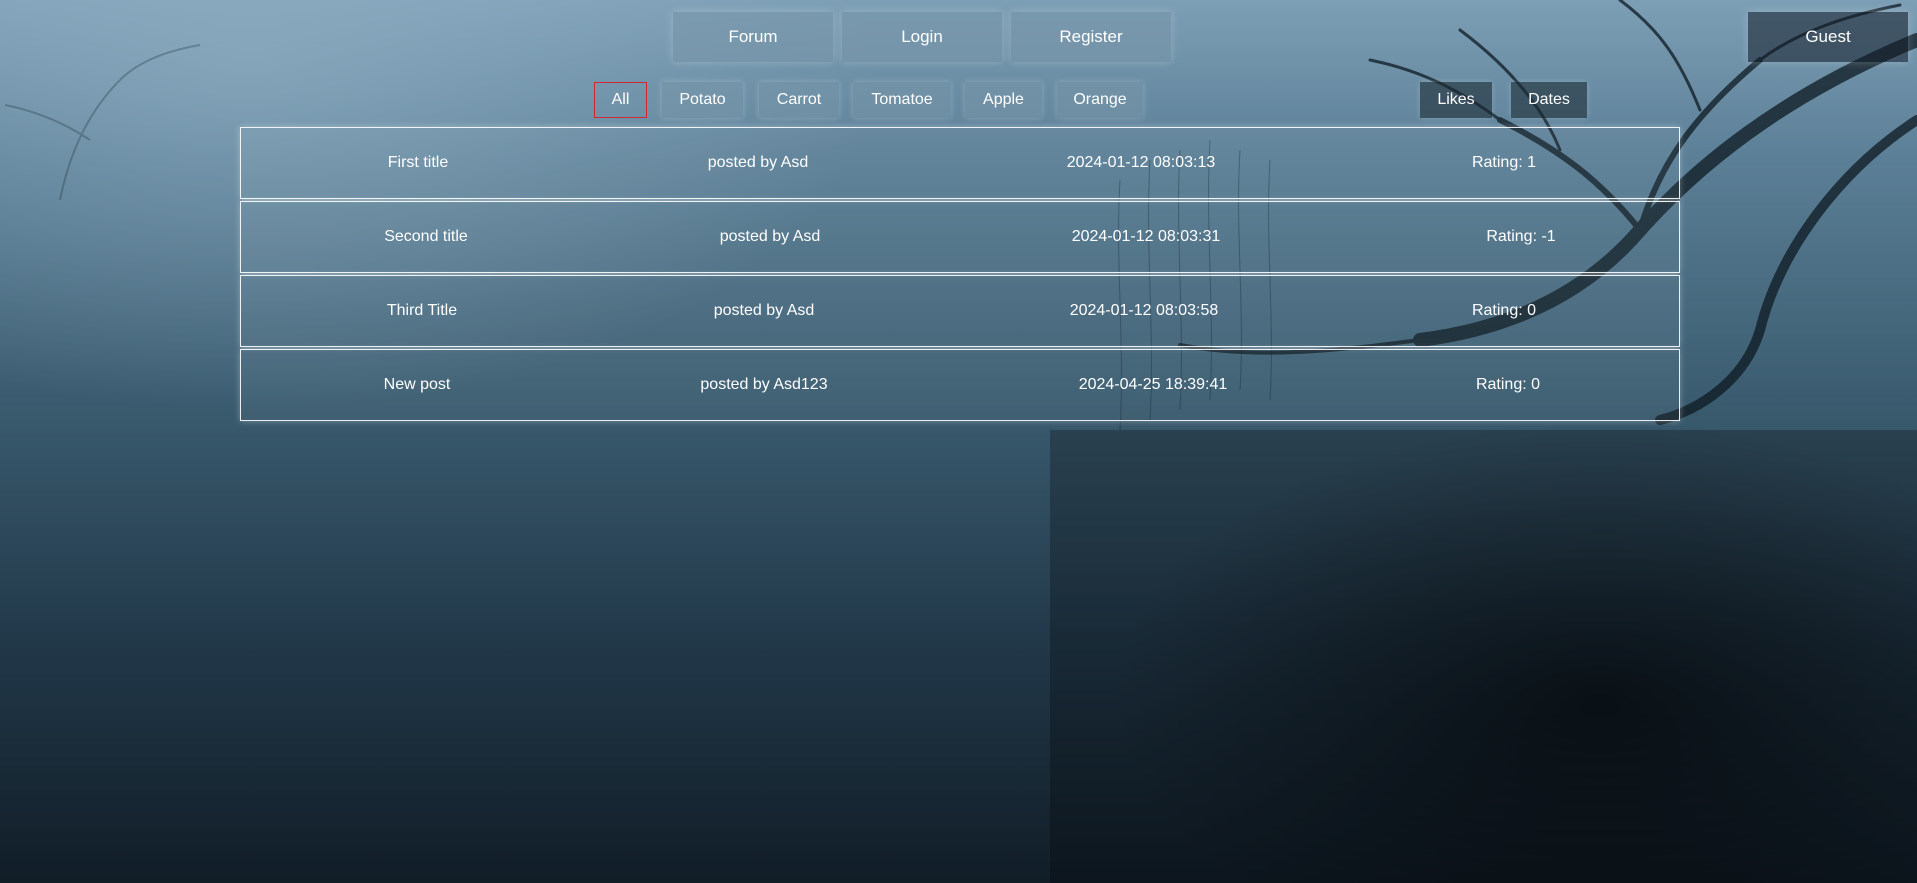 The image size is (1917, 883). What do you see at coordinates (1003, 100) in the screenshot?
I see `filter-apple: Apple` at bounding box center [1003, 100].